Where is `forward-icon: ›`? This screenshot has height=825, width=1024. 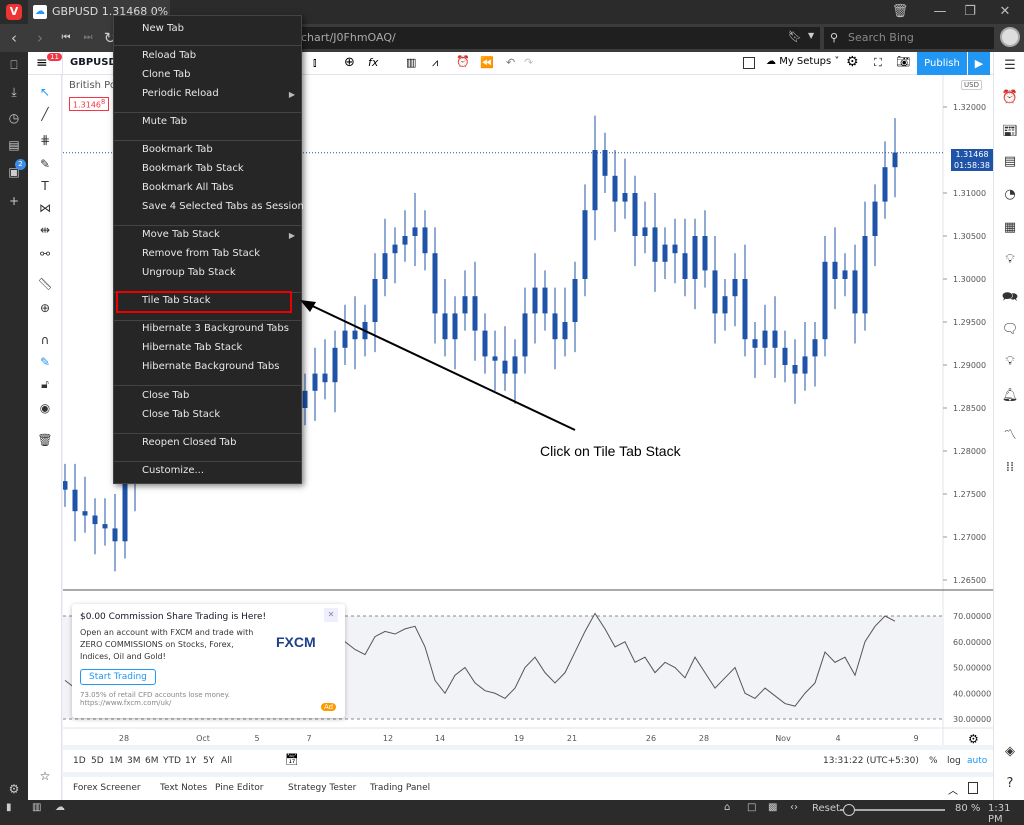
forward-icon: › is located at coordinates (40, 38).